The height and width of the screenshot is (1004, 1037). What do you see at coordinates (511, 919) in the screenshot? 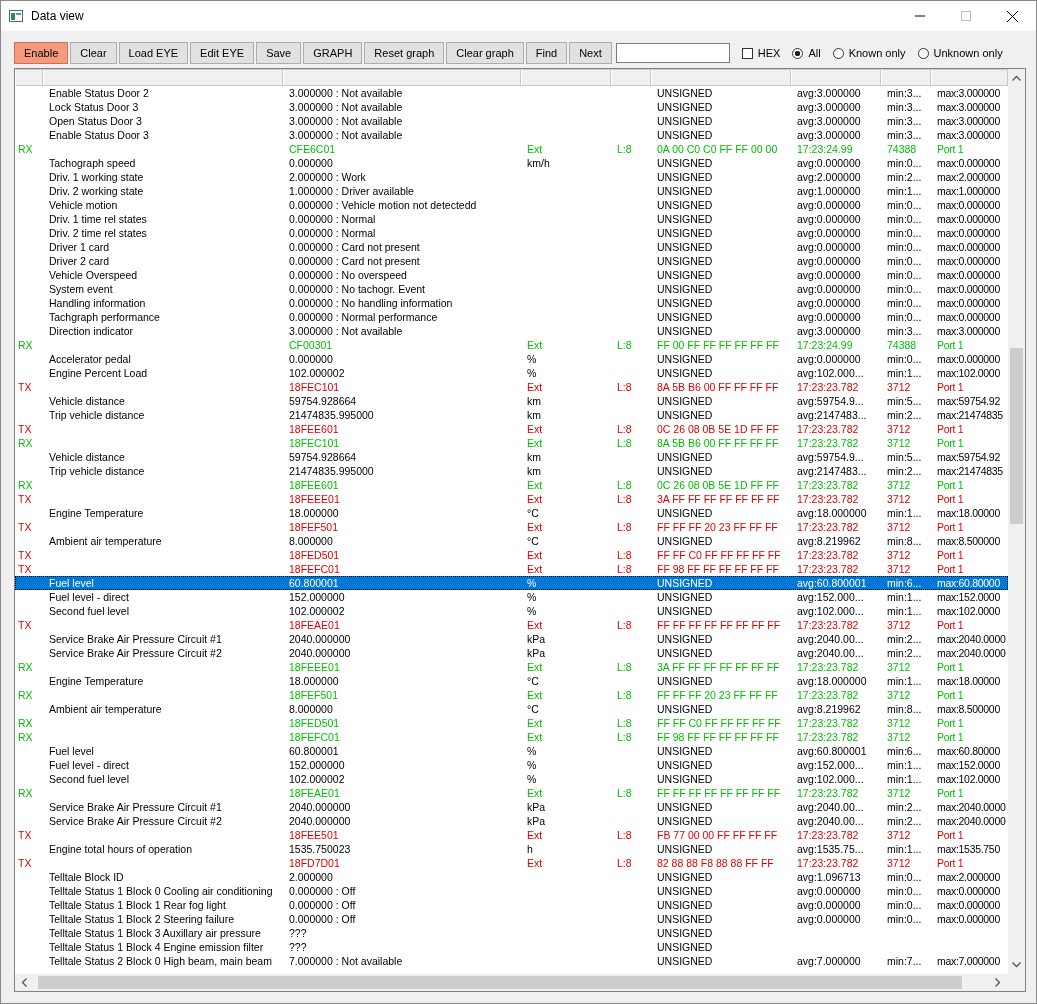
I see `table-row: Telltale Status 1 Block 2 Steering failure 0.000000 : Off UNSIGNED avg:0.000000 min:0... max:0.000000` at bounding box center [511, 919].